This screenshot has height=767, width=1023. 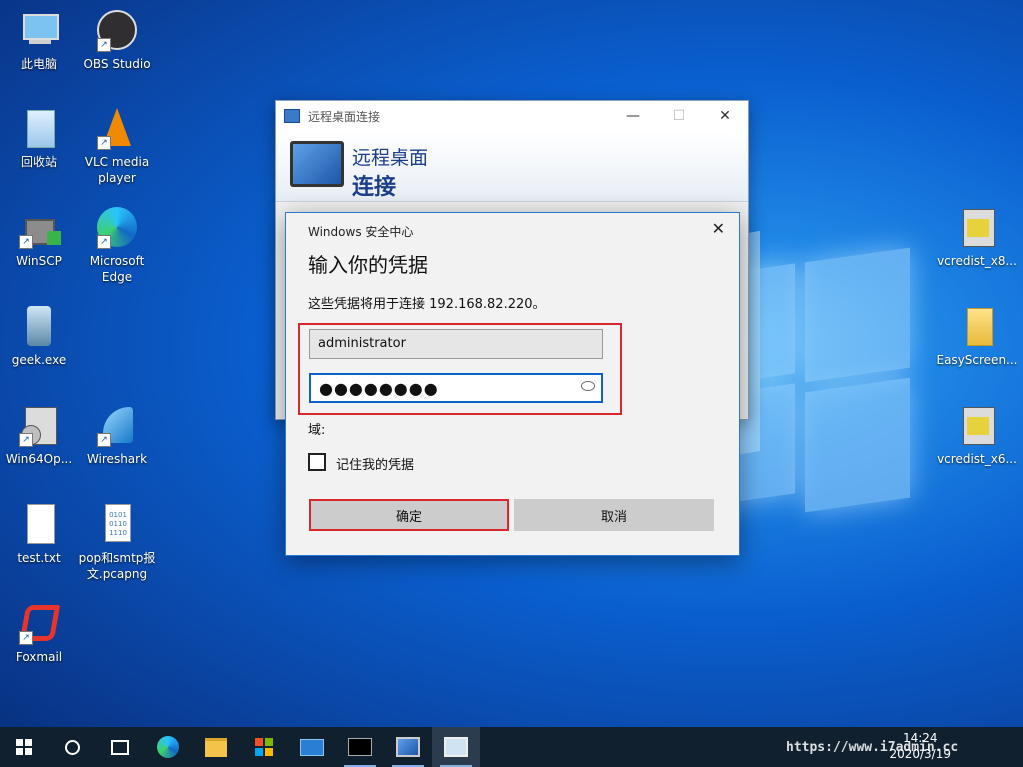 What do you see at coordinates (117, 227) in the screenshot?
I see `edge-icon: ↗` at bounding box center [117, 227].